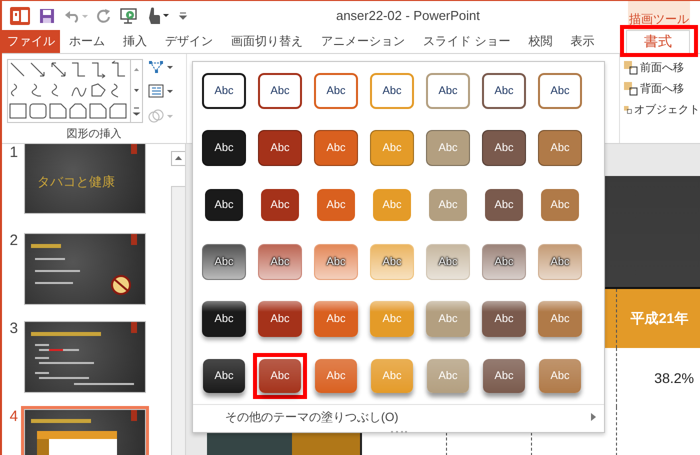 The width and height of the screenshot is (700, 455). Describe the element at coordinates (593, 417) in the screenshot. I see `submenu-arrow-icon` at that location.